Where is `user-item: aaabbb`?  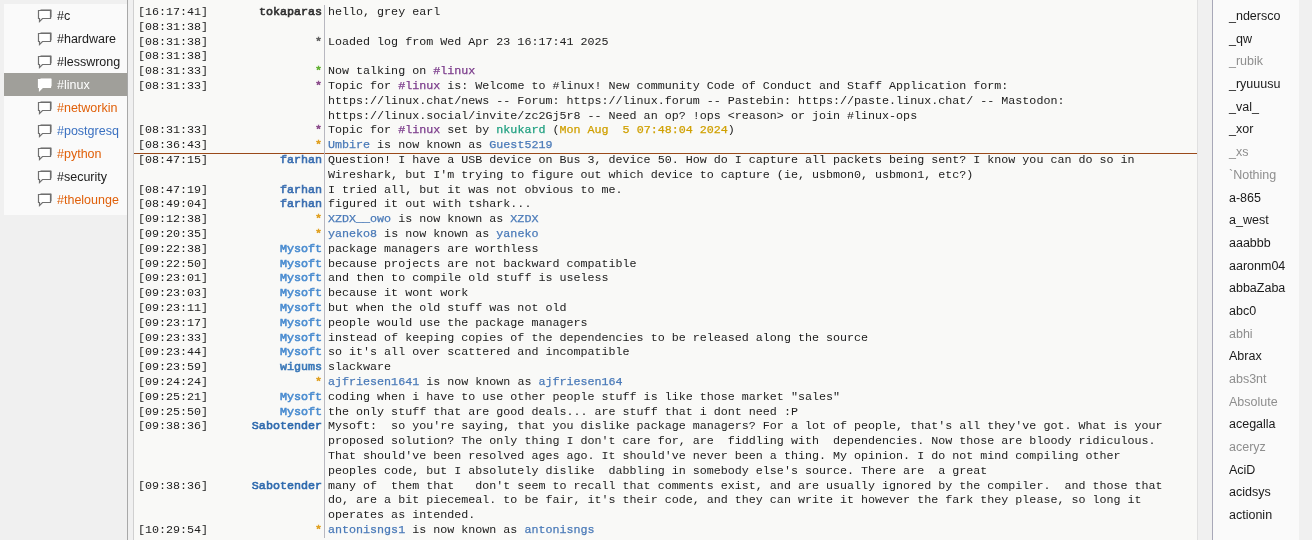 user-item: aaabbb is located at coordinates (1250, 242).